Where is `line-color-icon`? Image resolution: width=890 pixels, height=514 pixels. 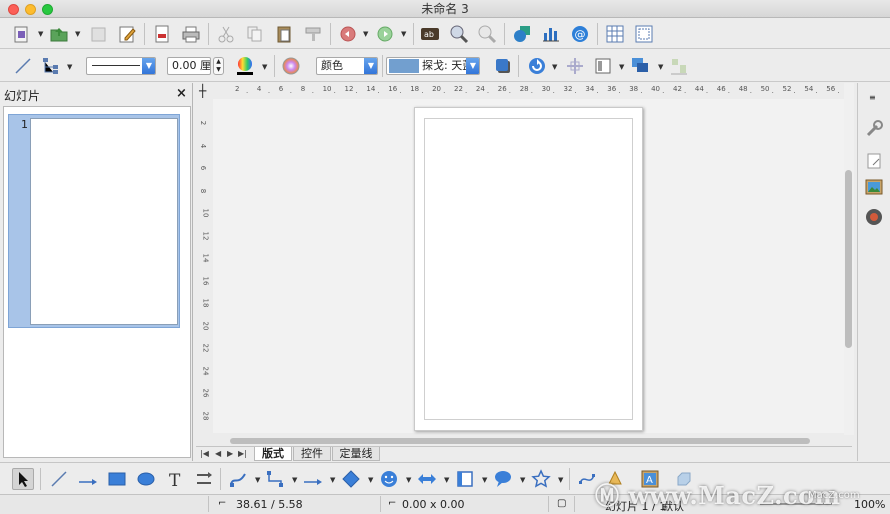
line-color-icon is located at coordinates (245, 66).